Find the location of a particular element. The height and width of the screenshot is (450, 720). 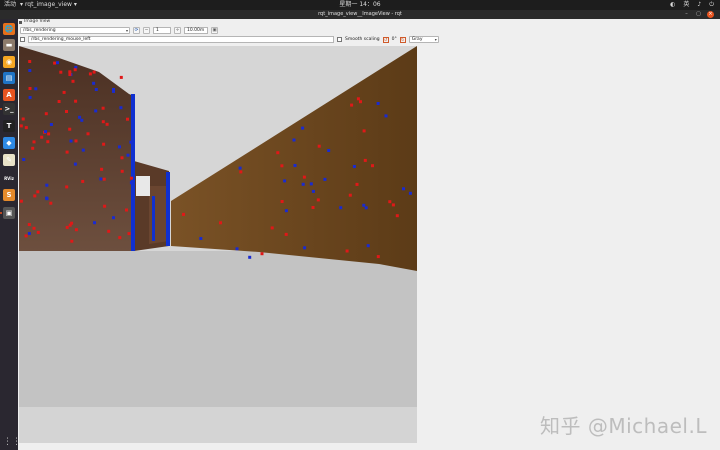

window-icon: ▣ is located at coordinates (7, 213).